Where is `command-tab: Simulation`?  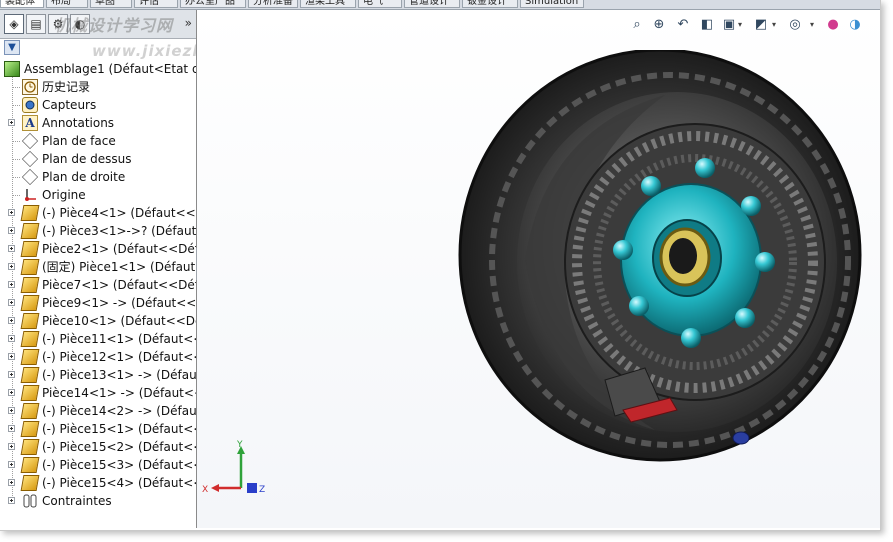 command-tab: Simulation is located at coordinates (552, 4).